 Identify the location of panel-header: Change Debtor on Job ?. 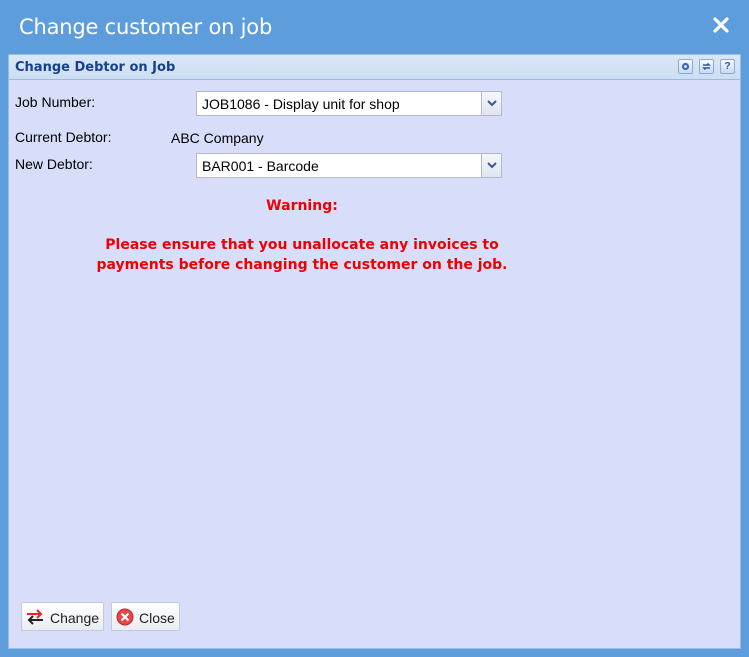
(374, 67).